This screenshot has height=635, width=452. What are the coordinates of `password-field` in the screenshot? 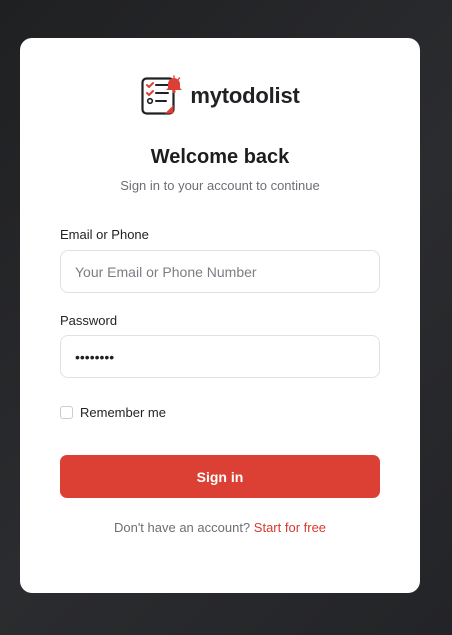 It's located at (220, 356).